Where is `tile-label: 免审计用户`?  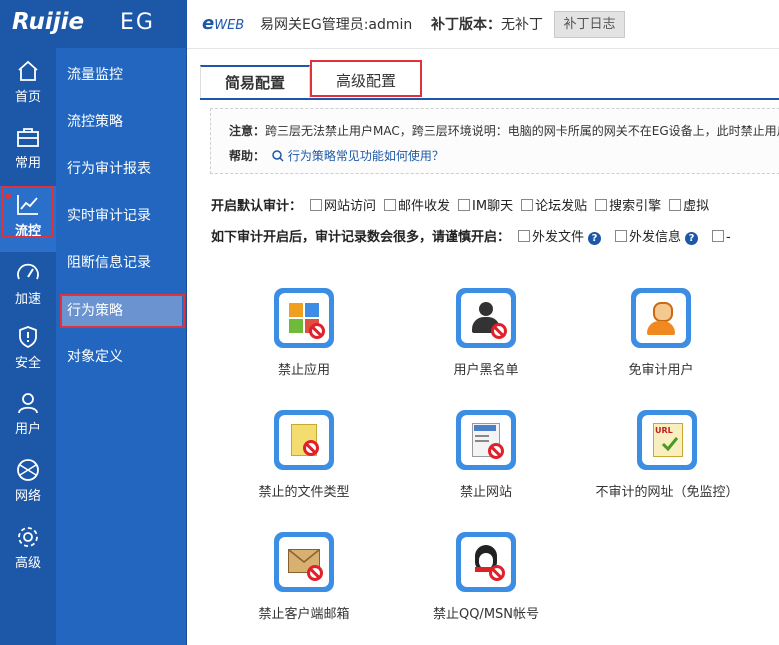 tile-label: 免审计用户 is located at coordinates (661, 370).